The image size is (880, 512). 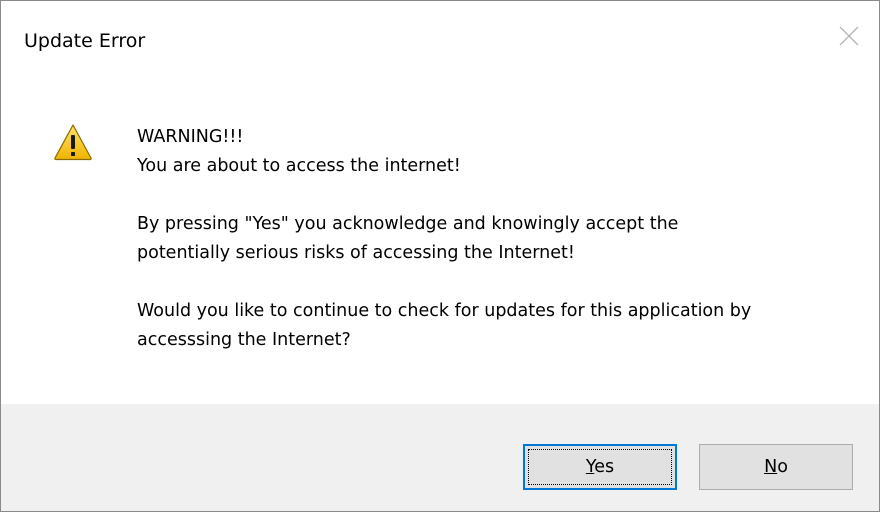 What do you see at coordinates (244, 340) in the screenshot?
I see `message-line-question-end: accesssing the Internet?` at bounding box center [244, 340].